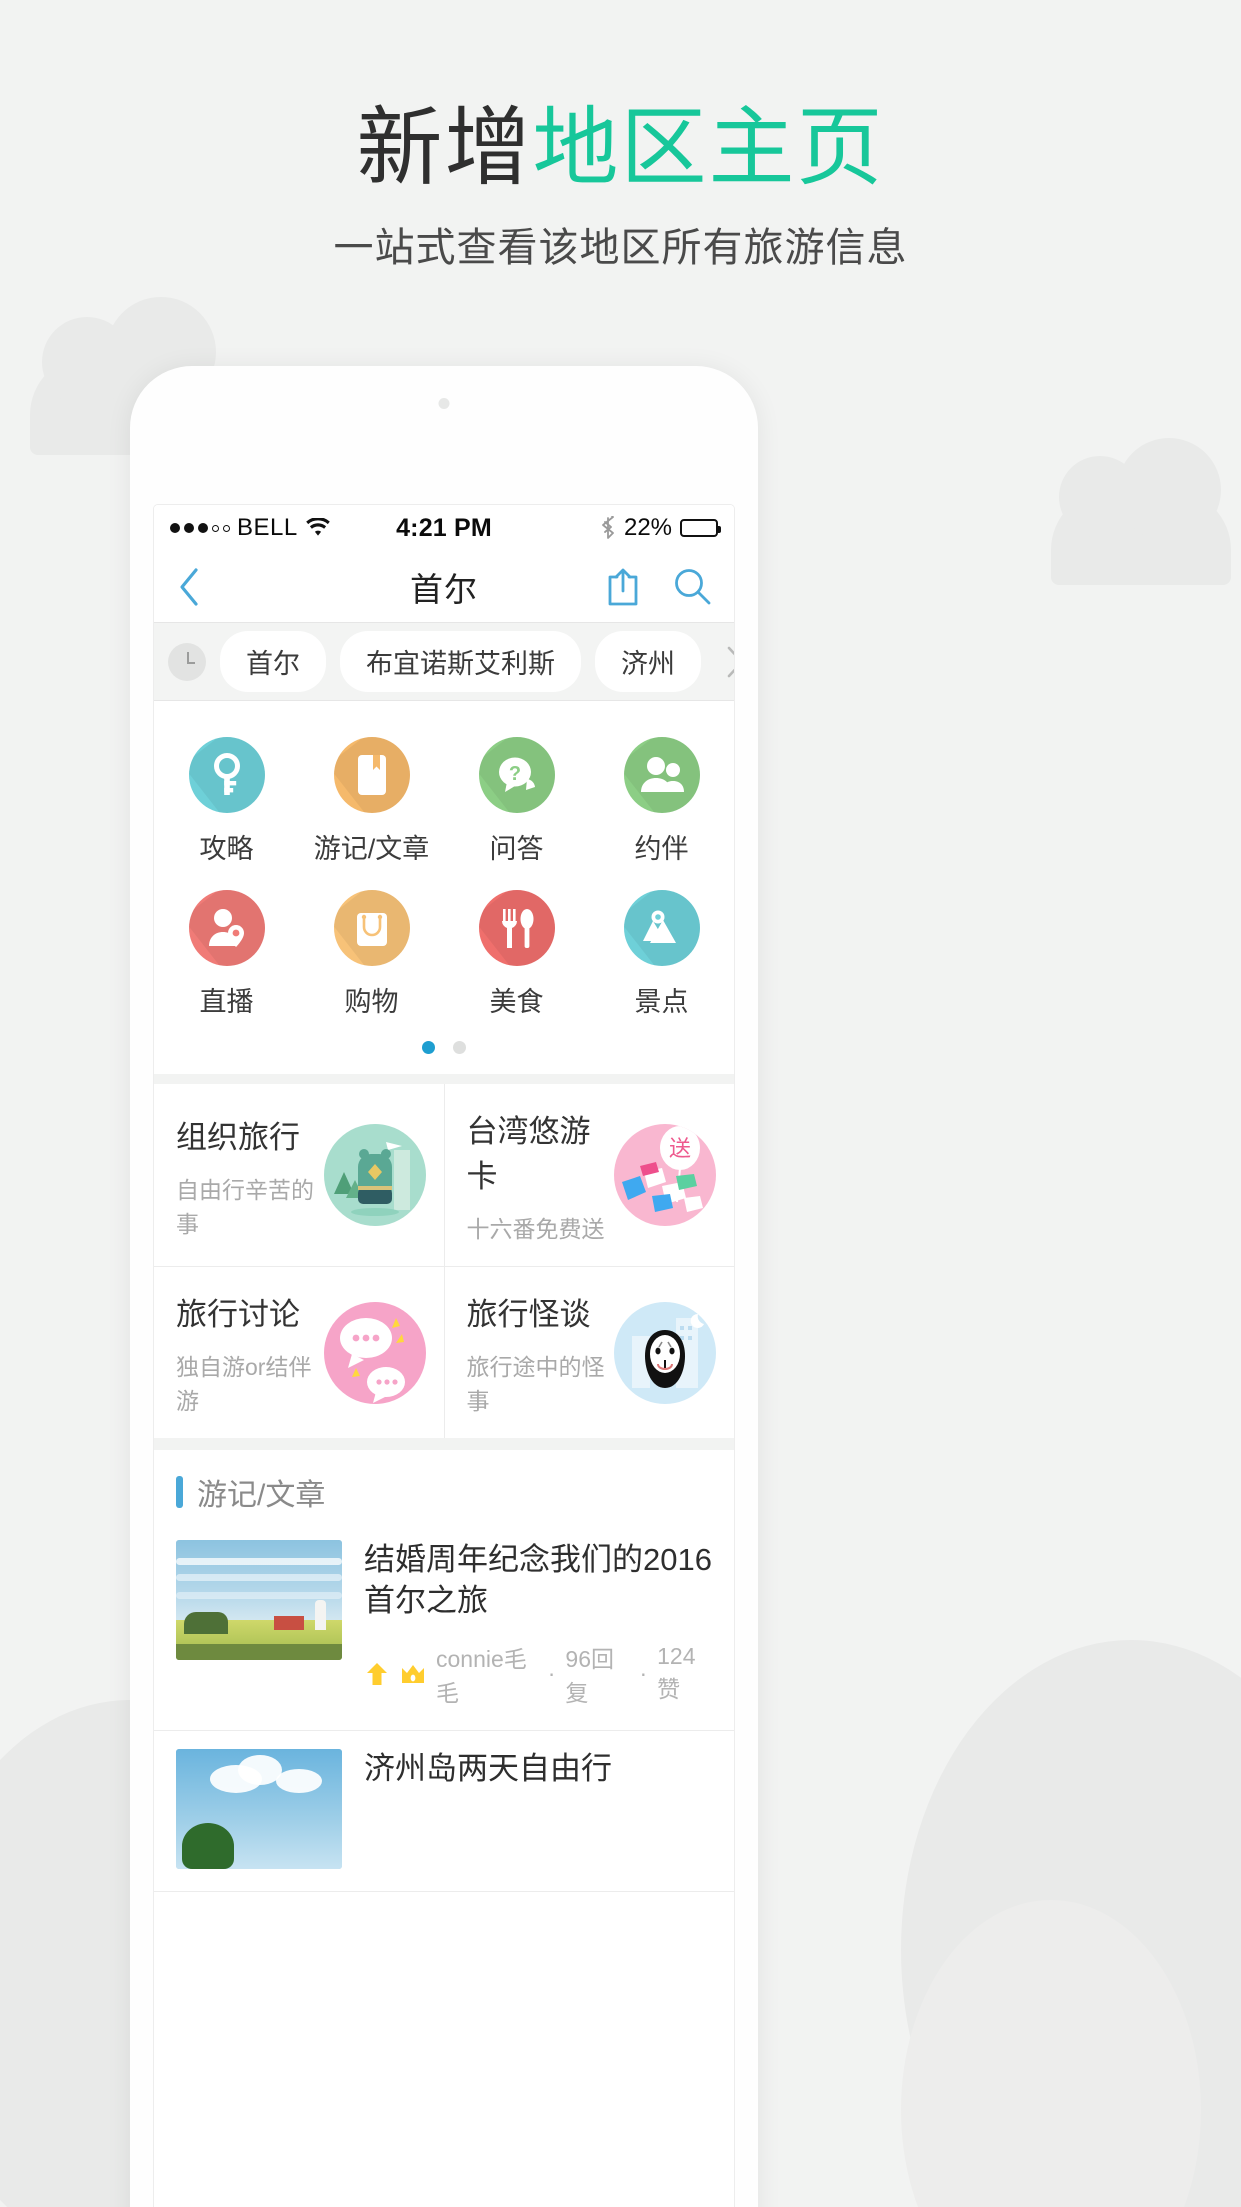  I want to click on promo-card-taiwan-card: 台湾悠游卡 十六番免费送 送, so click(589, 1175).